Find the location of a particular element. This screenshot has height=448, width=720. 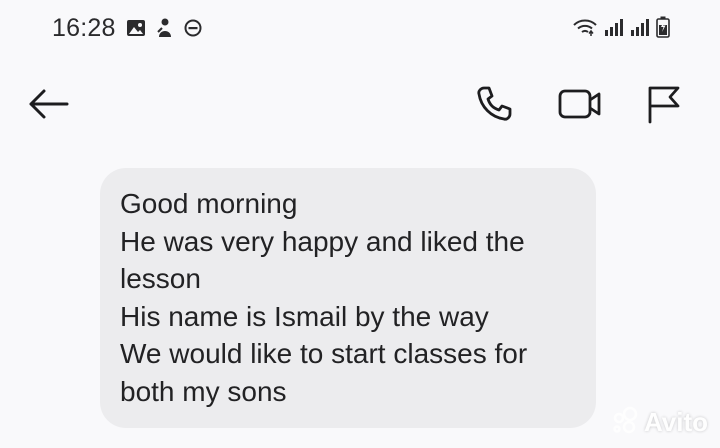

report-button is located at coordinates (664, 106).